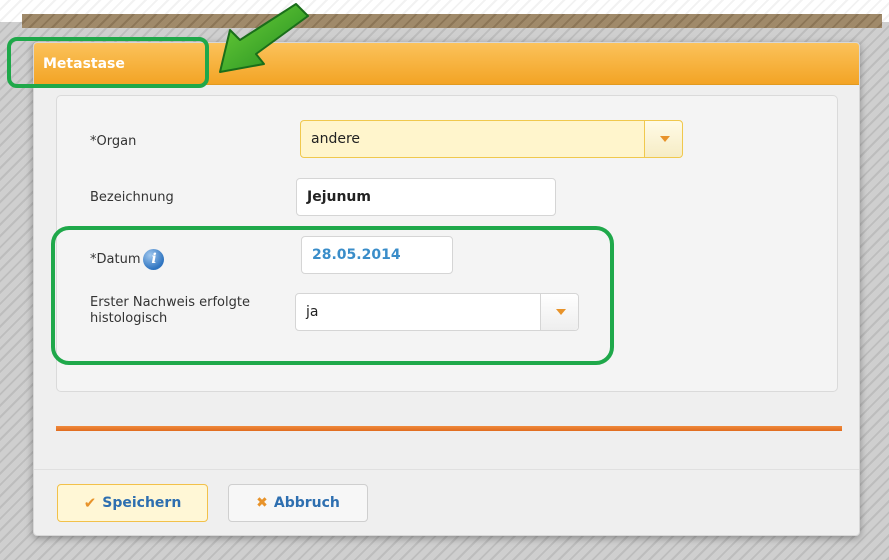  What do you see at coordinates (491, 139) in the screenshot?
I see `organ-select: andere` at bounding box center [491, 139].